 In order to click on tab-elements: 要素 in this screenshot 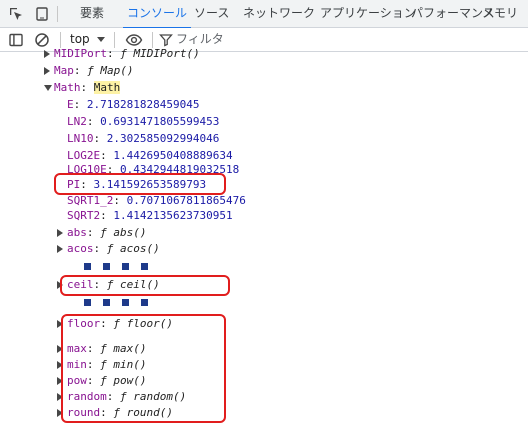, I will do `click(92, 14)`.